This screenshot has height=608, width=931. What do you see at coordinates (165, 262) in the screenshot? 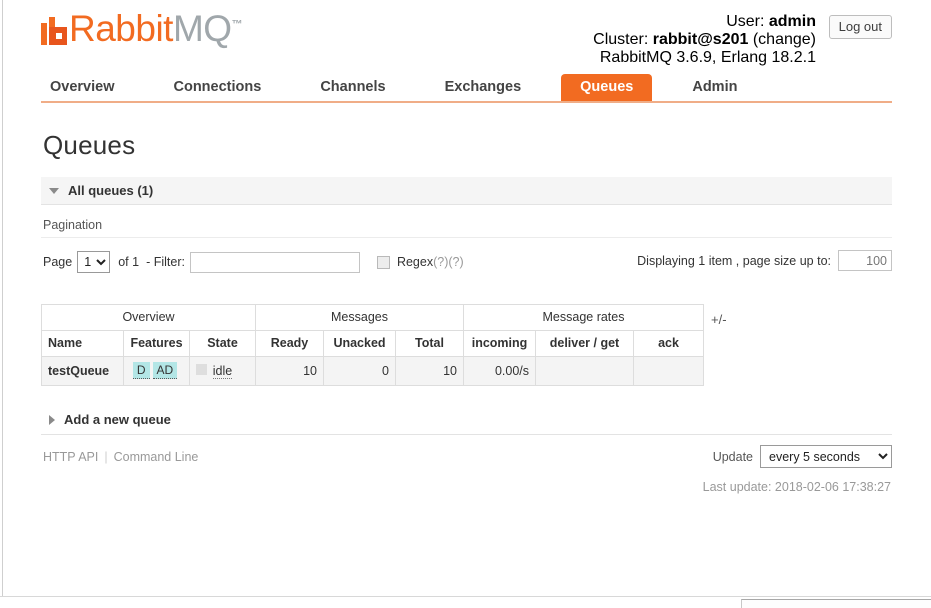
I see `filter-label: - Filter:` at bounding box center [165, 262].